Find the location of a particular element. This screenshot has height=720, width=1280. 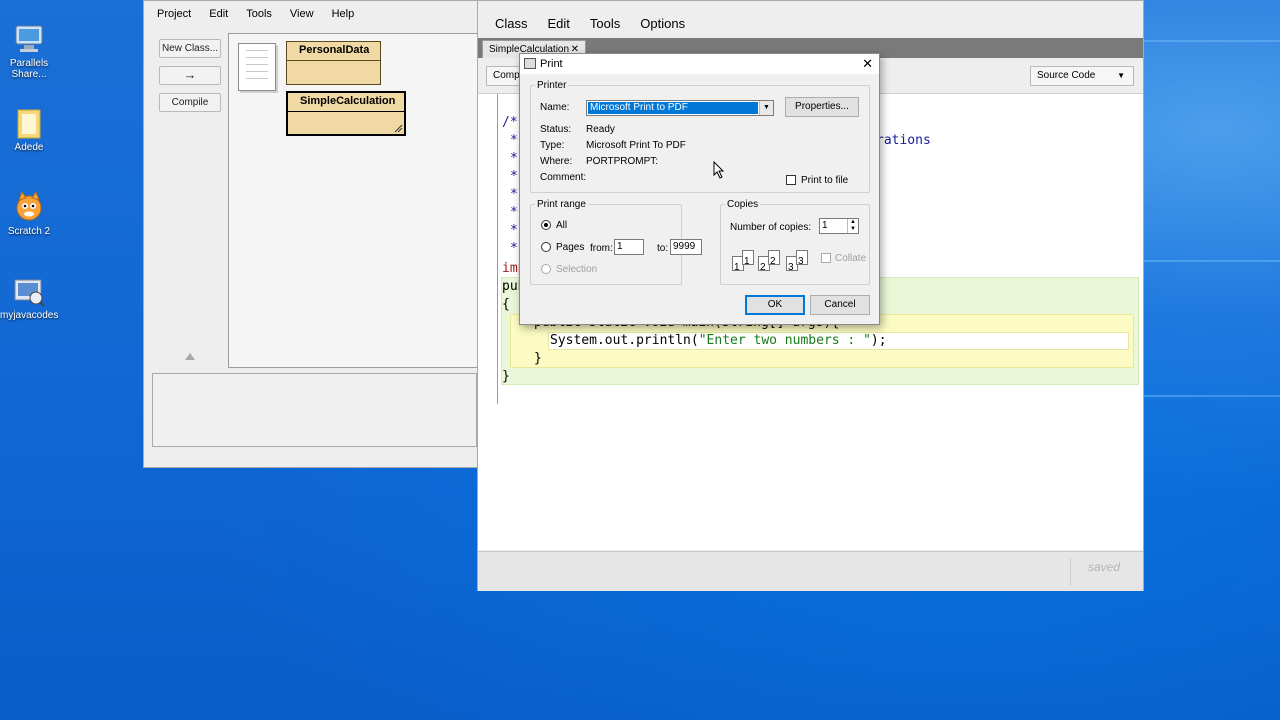

code-open-brace: { is located at coordinates (506, 304).